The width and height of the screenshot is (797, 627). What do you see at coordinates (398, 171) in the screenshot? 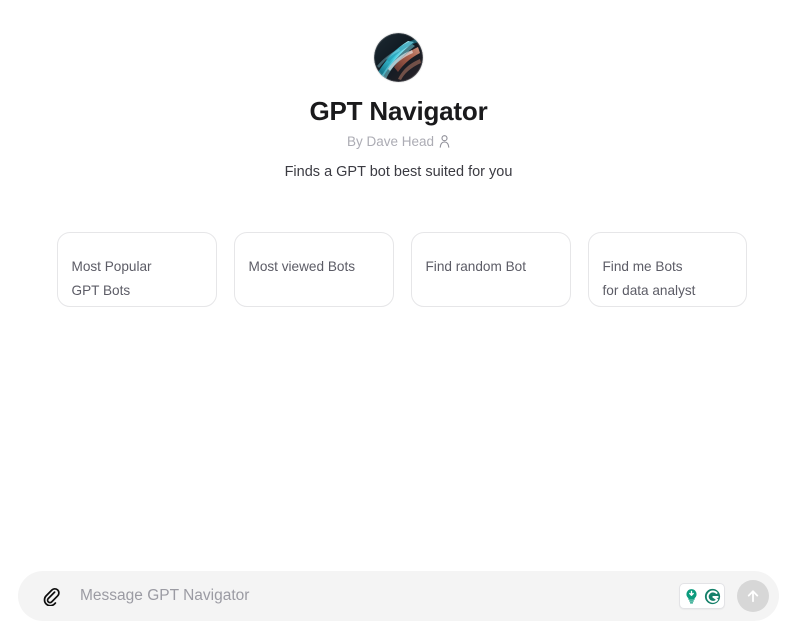
I see `bot-description: Finds a GPT bot best suited for you` at bounding box center [398, 171].